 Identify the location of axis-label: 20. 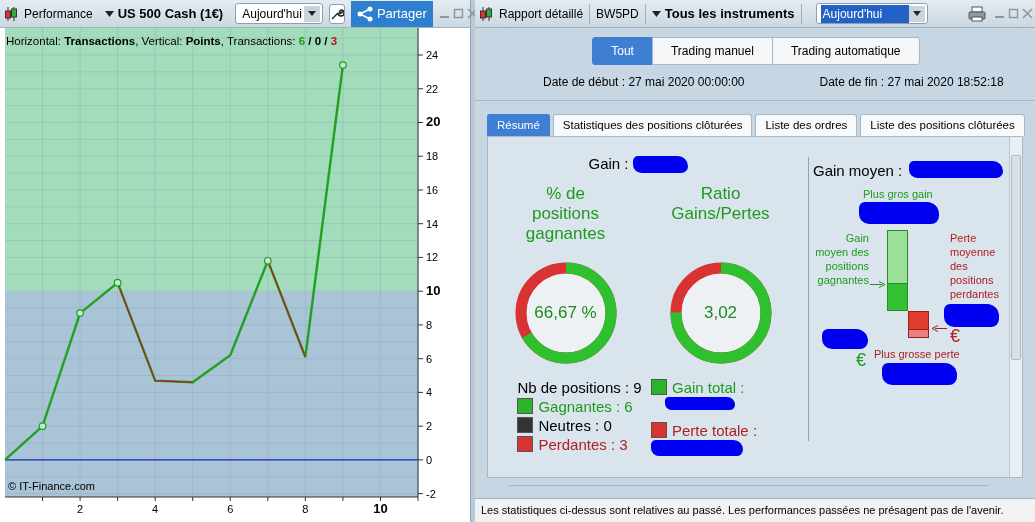
(433, 122).